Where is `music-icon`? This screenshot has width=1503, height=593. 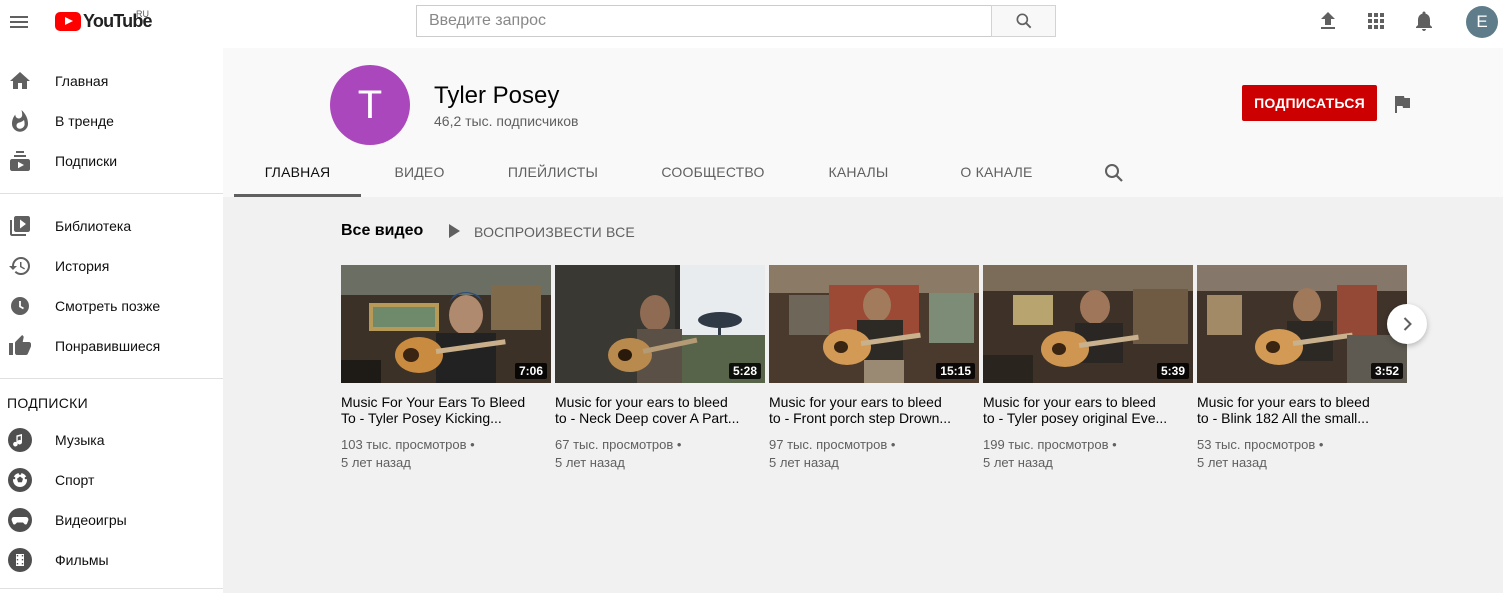
music-icon is located at coordinates (20, 440).